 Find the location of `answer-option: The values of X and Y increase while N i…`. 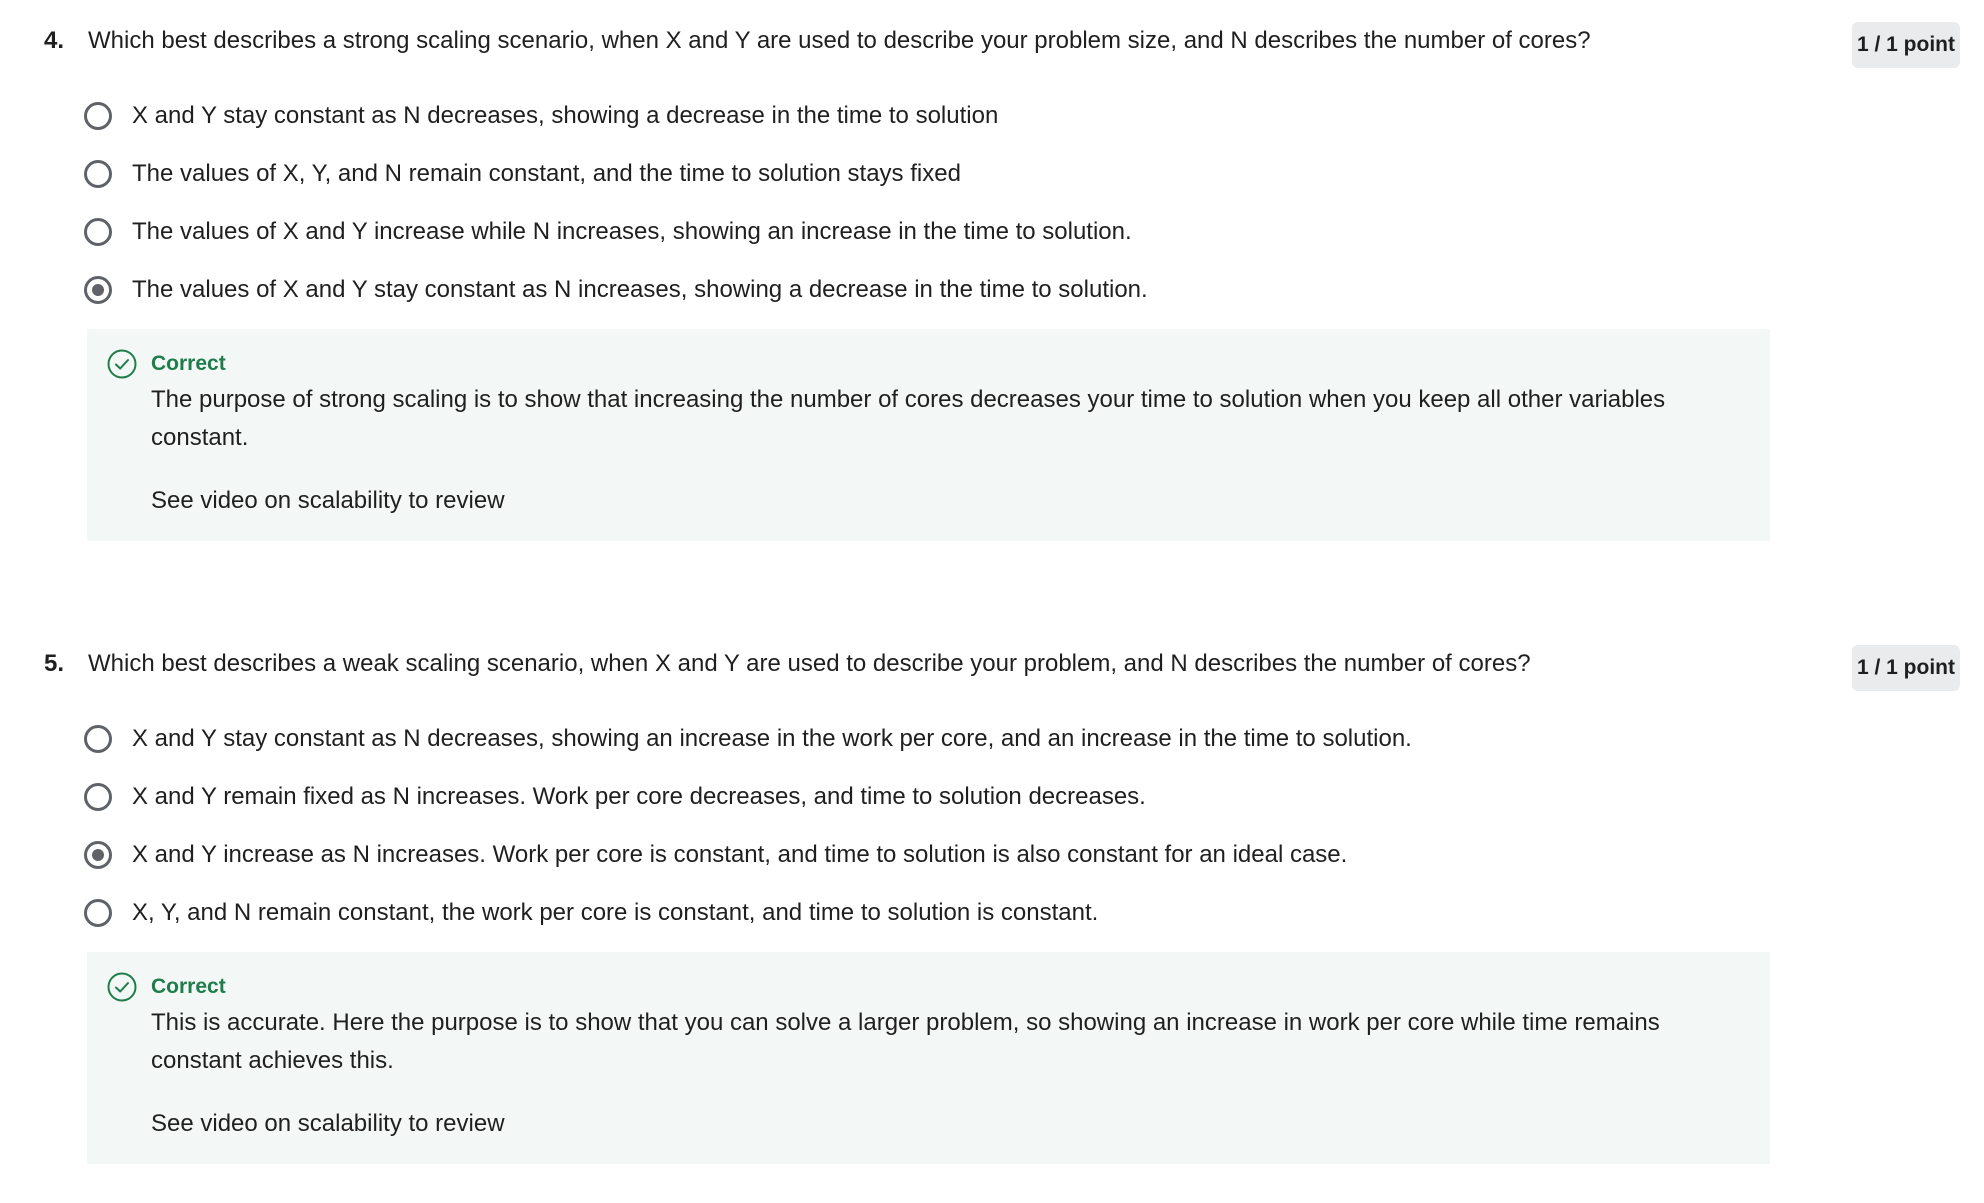

answer-option: The values of X and Y increase while N i… is located at coordinates (608, 232).